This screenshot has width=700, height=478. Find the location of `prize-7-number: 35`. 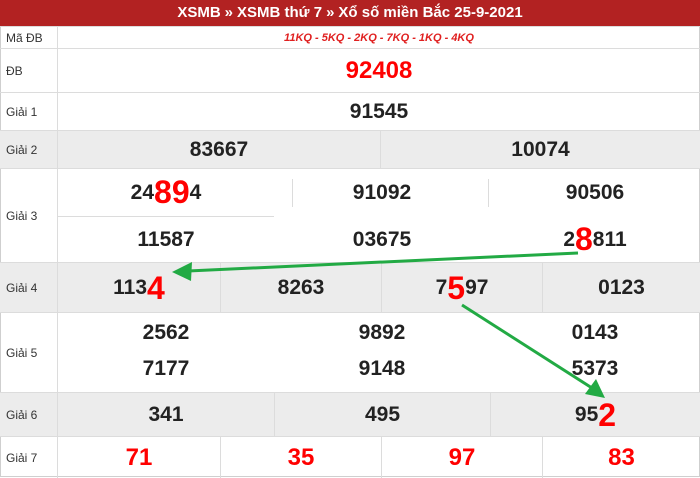

prize-7-number: 35 is located at coordinates (301, 457).